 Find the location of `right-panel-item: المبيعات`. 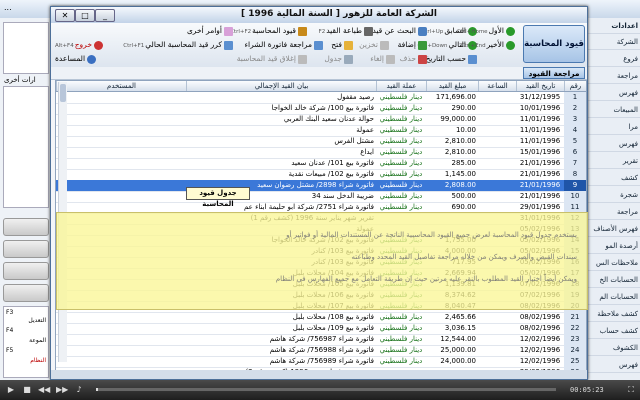

right-panel-item: المبيعات is located at coordinates (612, 110).